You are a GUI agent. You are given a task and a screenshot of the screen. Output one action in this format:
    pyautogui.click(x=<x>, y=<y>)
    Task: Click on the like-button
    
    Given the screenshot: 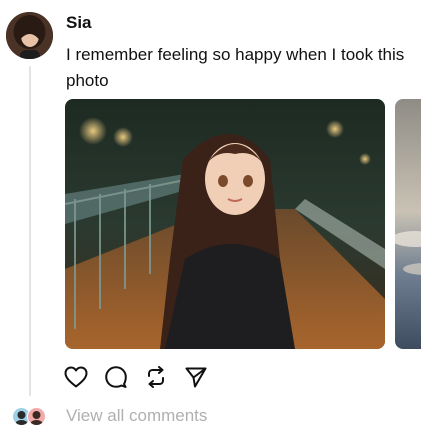 What is the action you would take?
    pyautogui.click(x=76, y=377)
    